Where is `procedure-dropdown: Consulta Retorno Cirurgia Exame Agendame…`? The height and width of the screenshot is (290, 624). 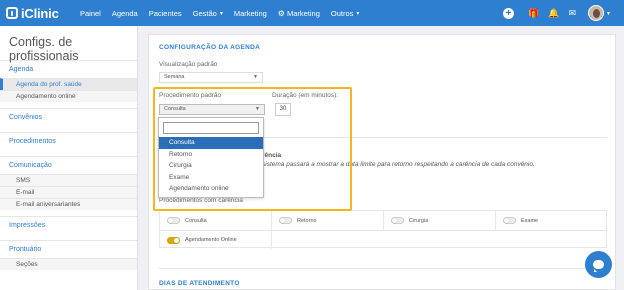 procedure-dropdown: Consulta Retorno Cirurgia Exame Agendame… is located at coordinates (211, 157).